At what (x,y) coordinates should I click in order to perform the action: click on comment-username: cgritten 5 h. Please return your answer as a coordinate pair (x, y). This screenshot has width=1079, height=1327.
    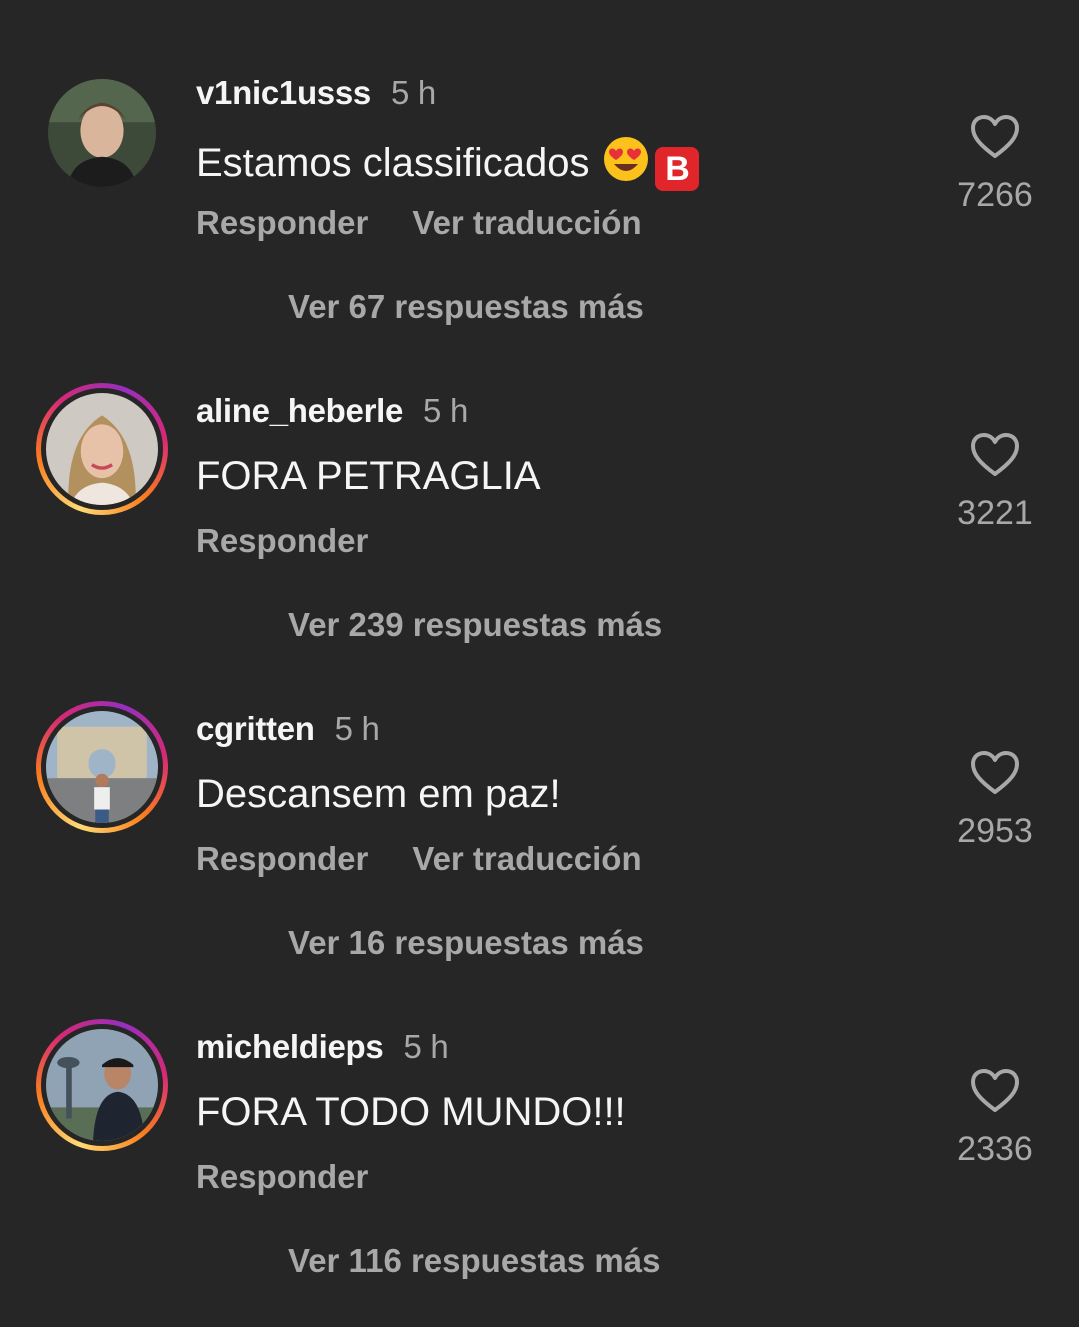
    Looking at the image, I should click on (288, 729).